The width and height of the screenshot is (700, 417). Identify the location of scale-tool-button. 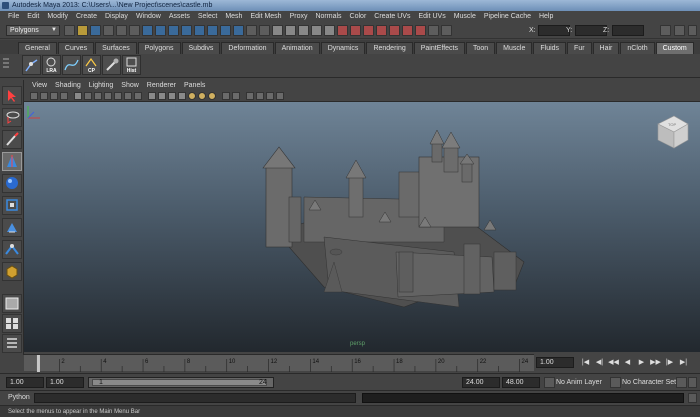
(12, 205).